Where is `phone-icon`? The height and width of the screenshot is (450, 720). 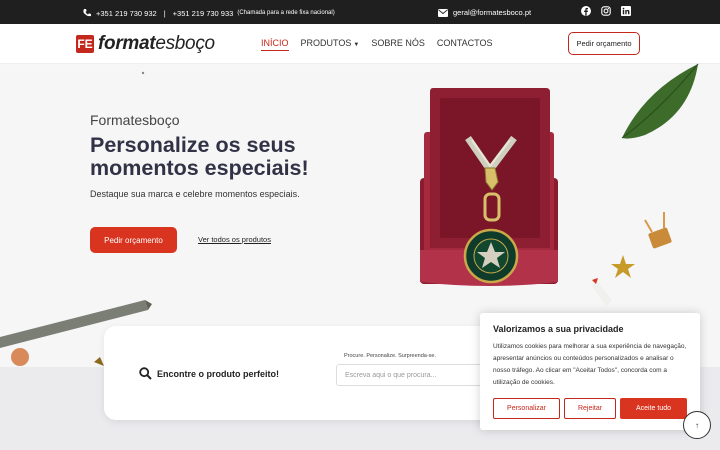 phone-icon is located at coordinates (87, 13).